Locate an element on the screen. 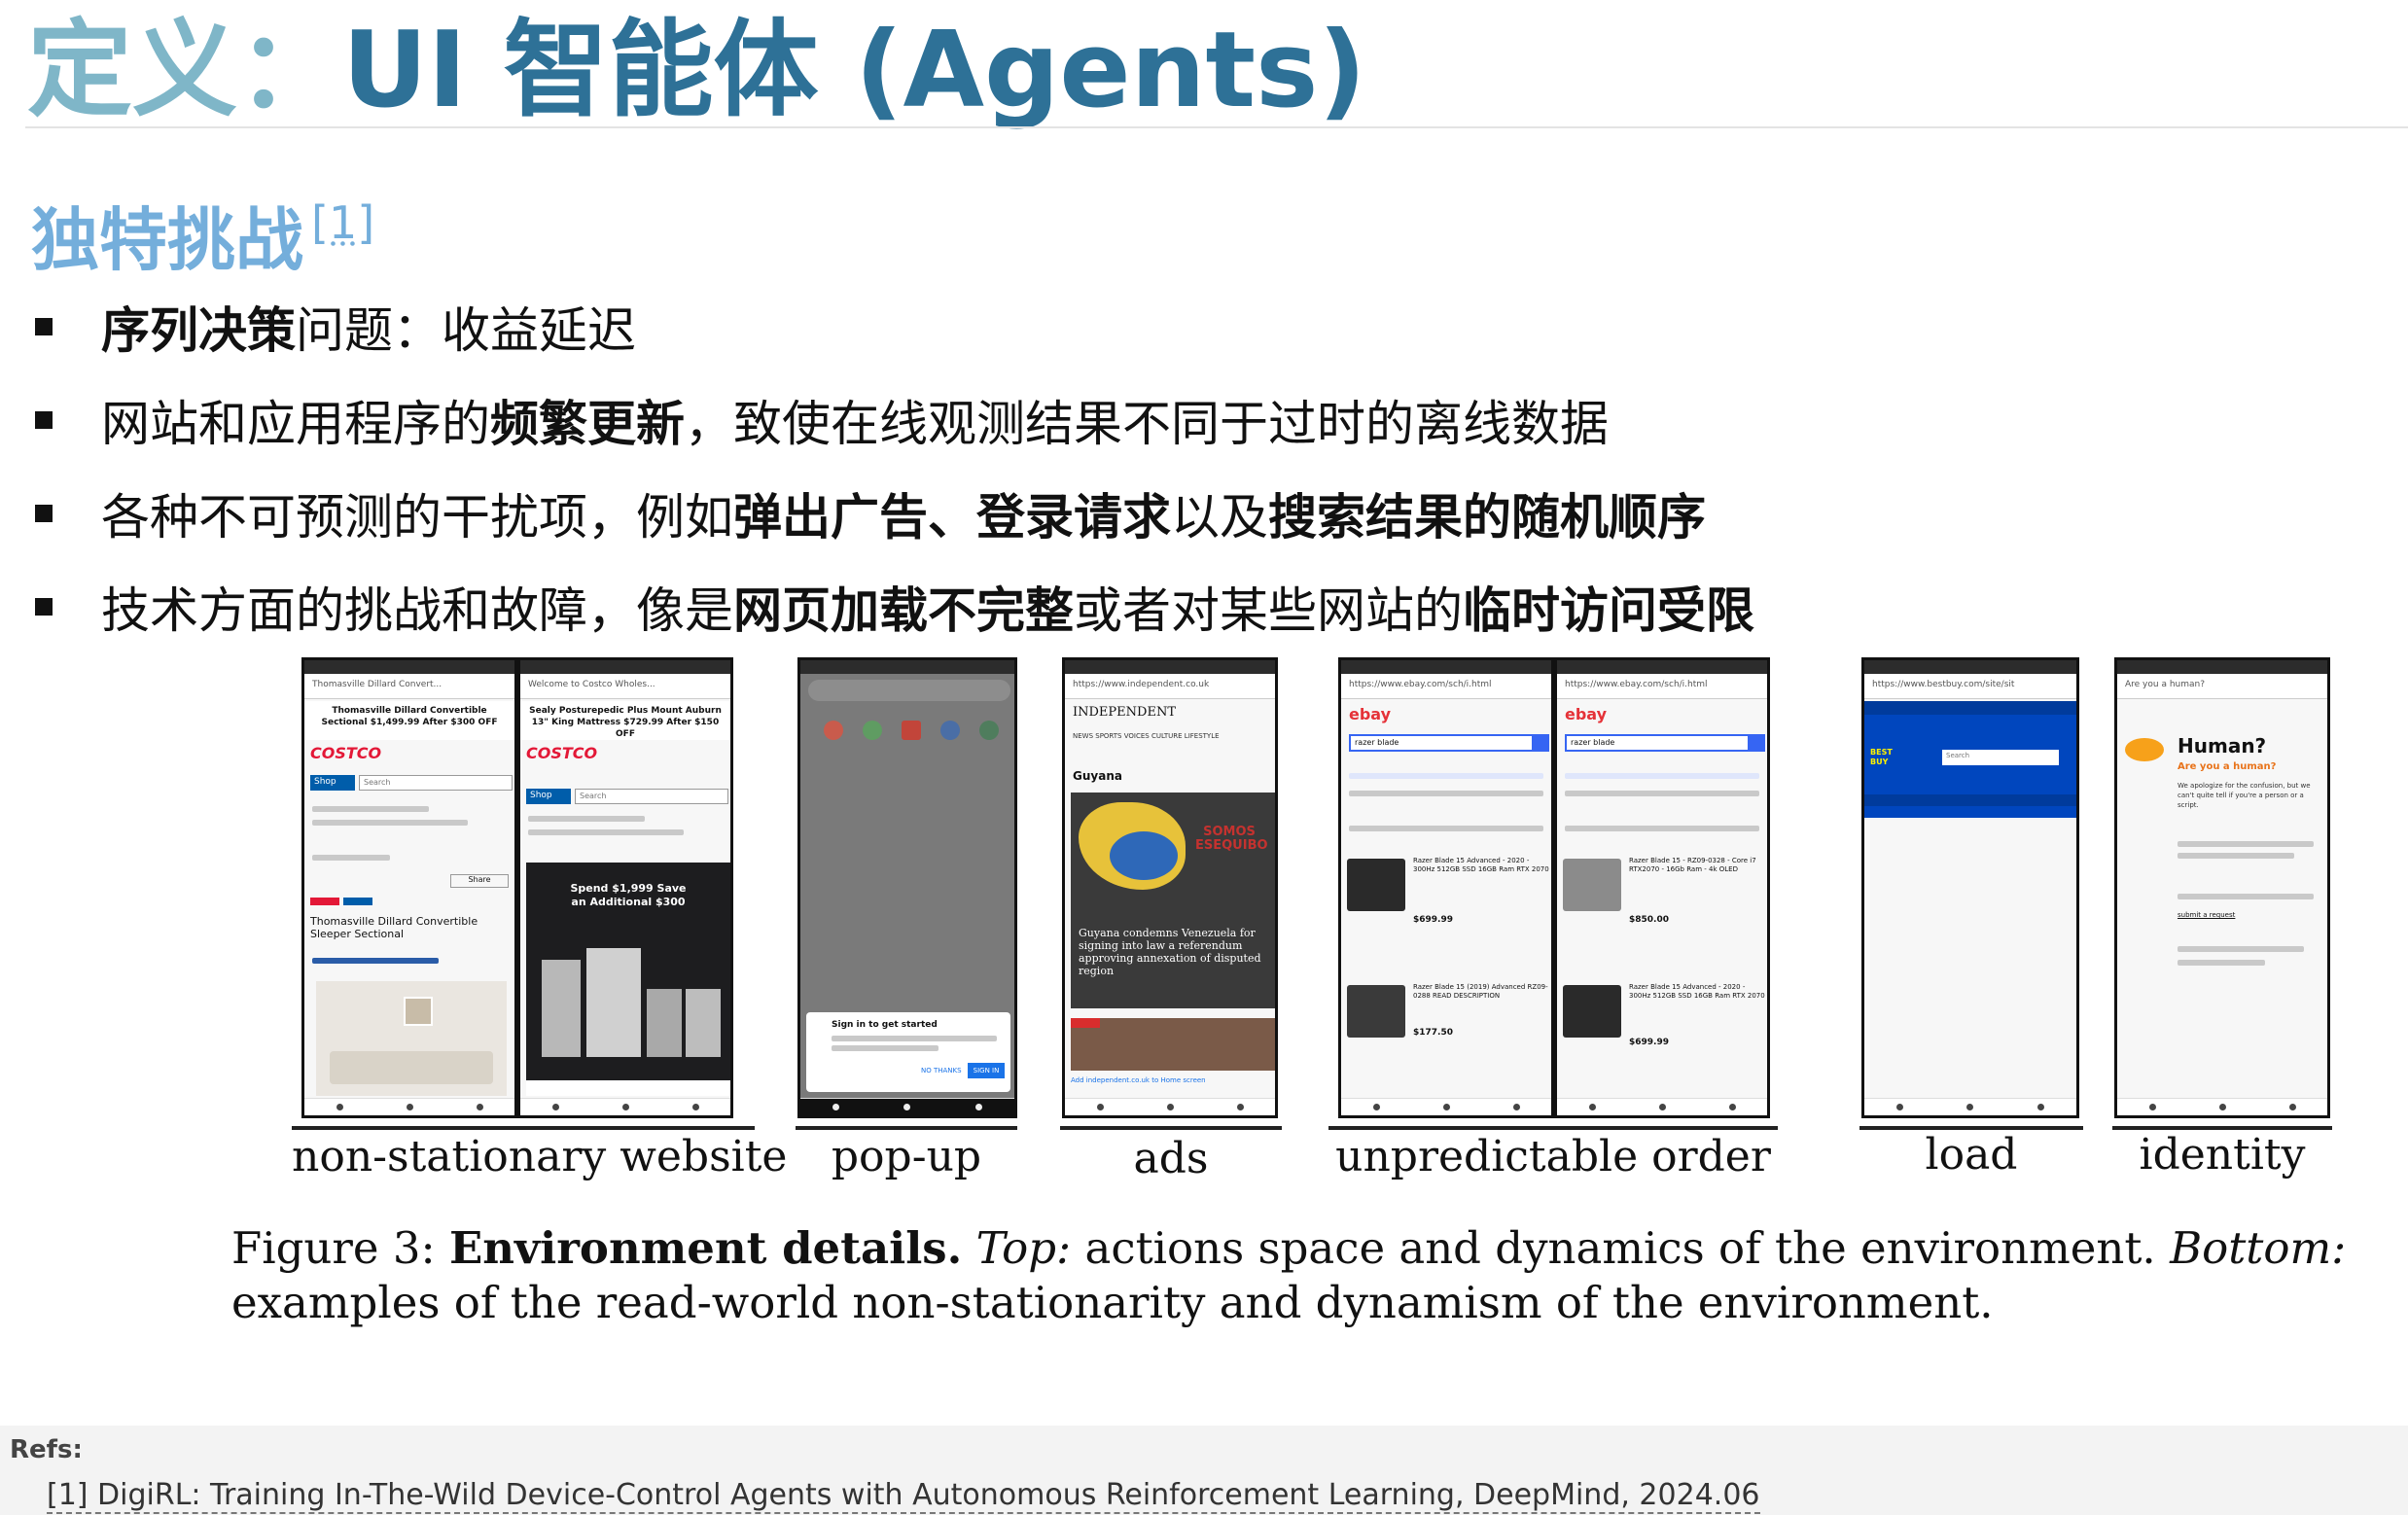 This screenshot has height=1515, width=2408. slide-title: 定义：UI 智能体 (Agents) is located at coordinates (696, 71).